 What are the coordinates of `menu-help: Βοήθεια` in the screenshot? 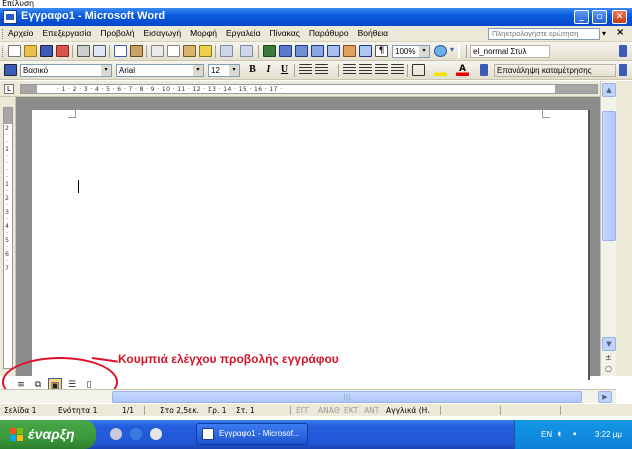 It's located at (373, 33).